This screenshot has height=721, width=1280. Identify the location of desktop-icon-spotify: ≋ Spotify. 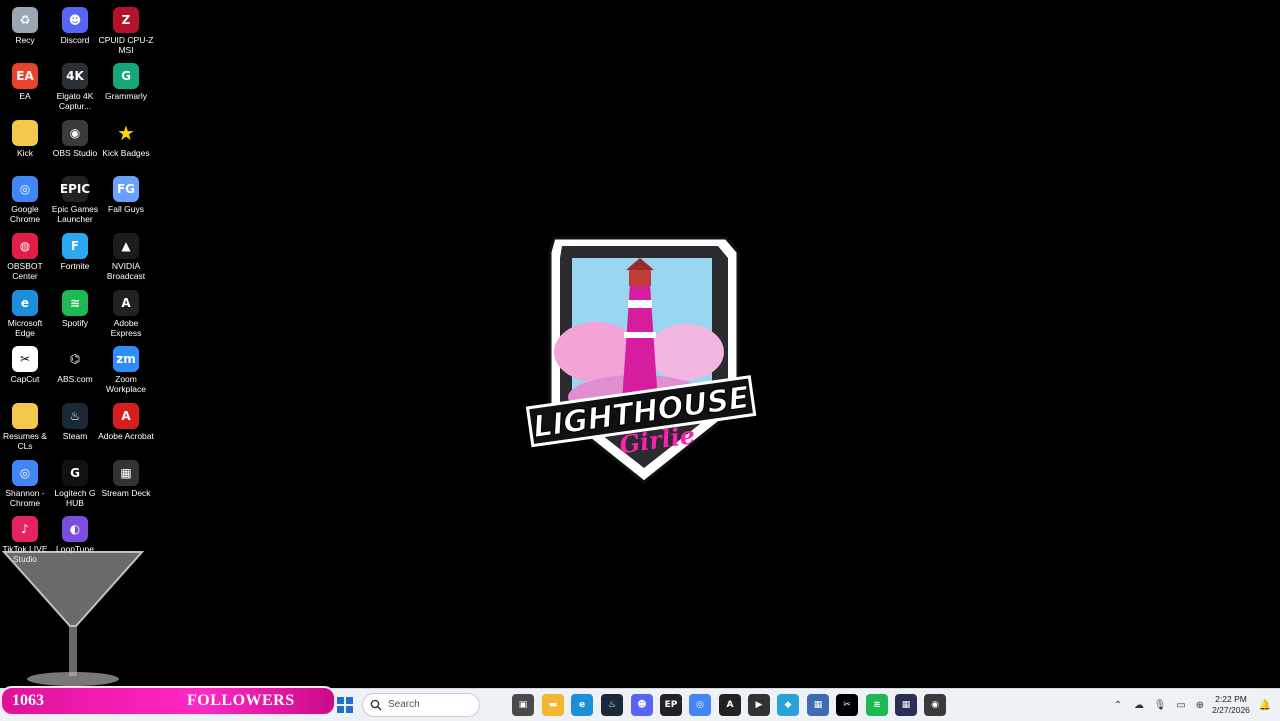
(75, 315).